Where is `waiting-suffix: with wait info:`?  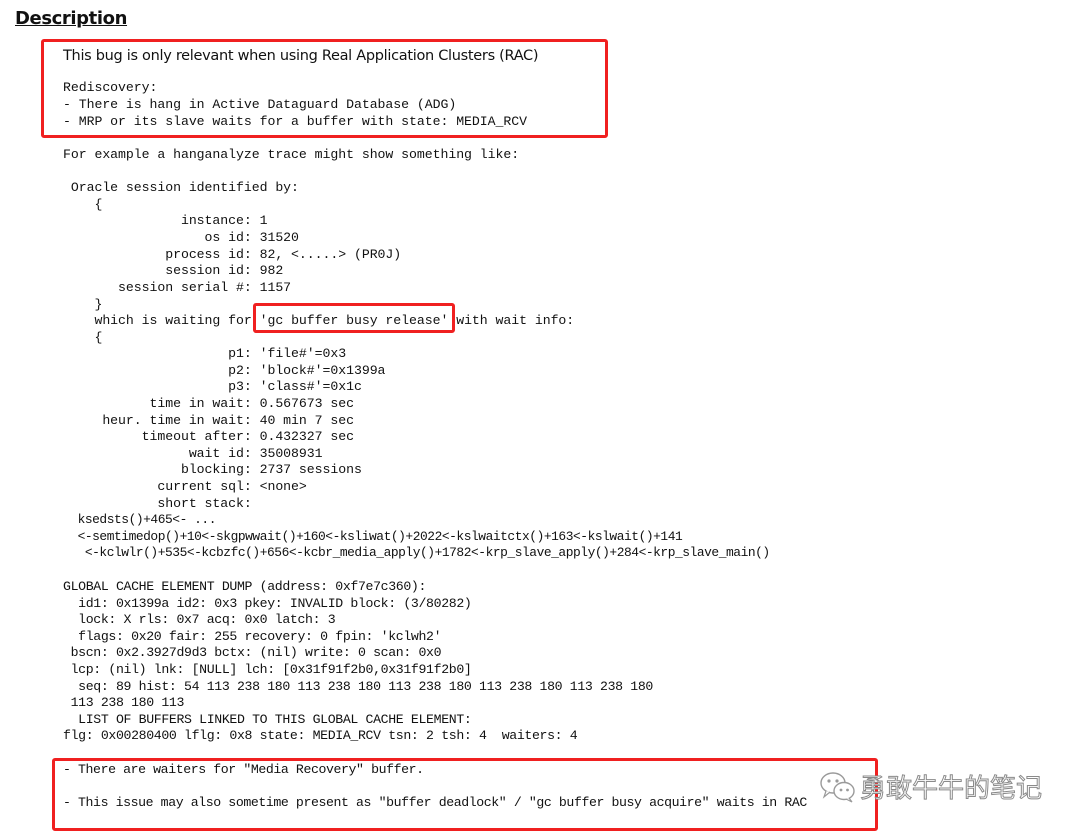 waiting-suffix: with wait info: is located at coordinates (511, 320).